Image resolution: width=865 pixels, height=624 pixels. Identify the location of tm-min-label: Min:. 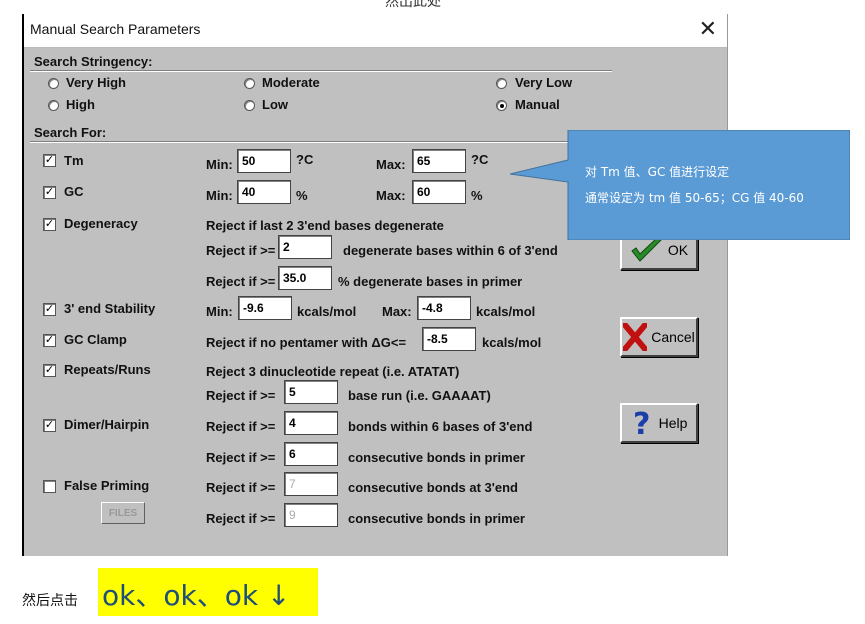
(219, 164).